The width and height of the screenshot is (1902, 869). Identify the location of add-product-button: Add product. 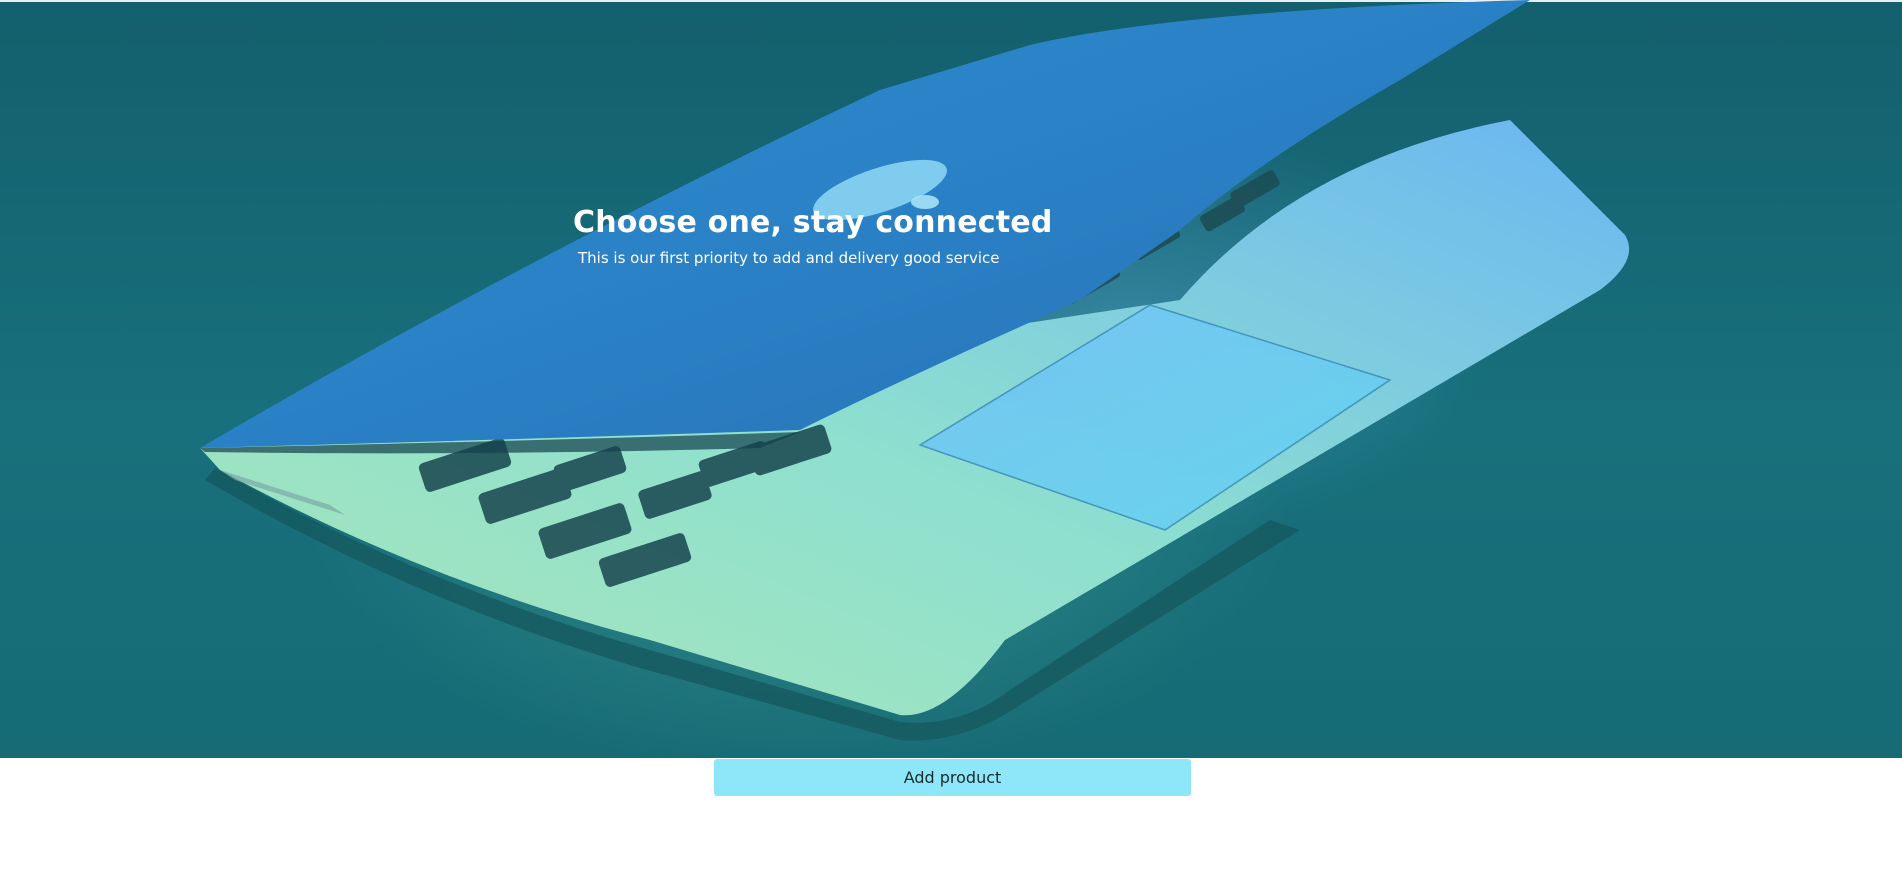
(952, 777).